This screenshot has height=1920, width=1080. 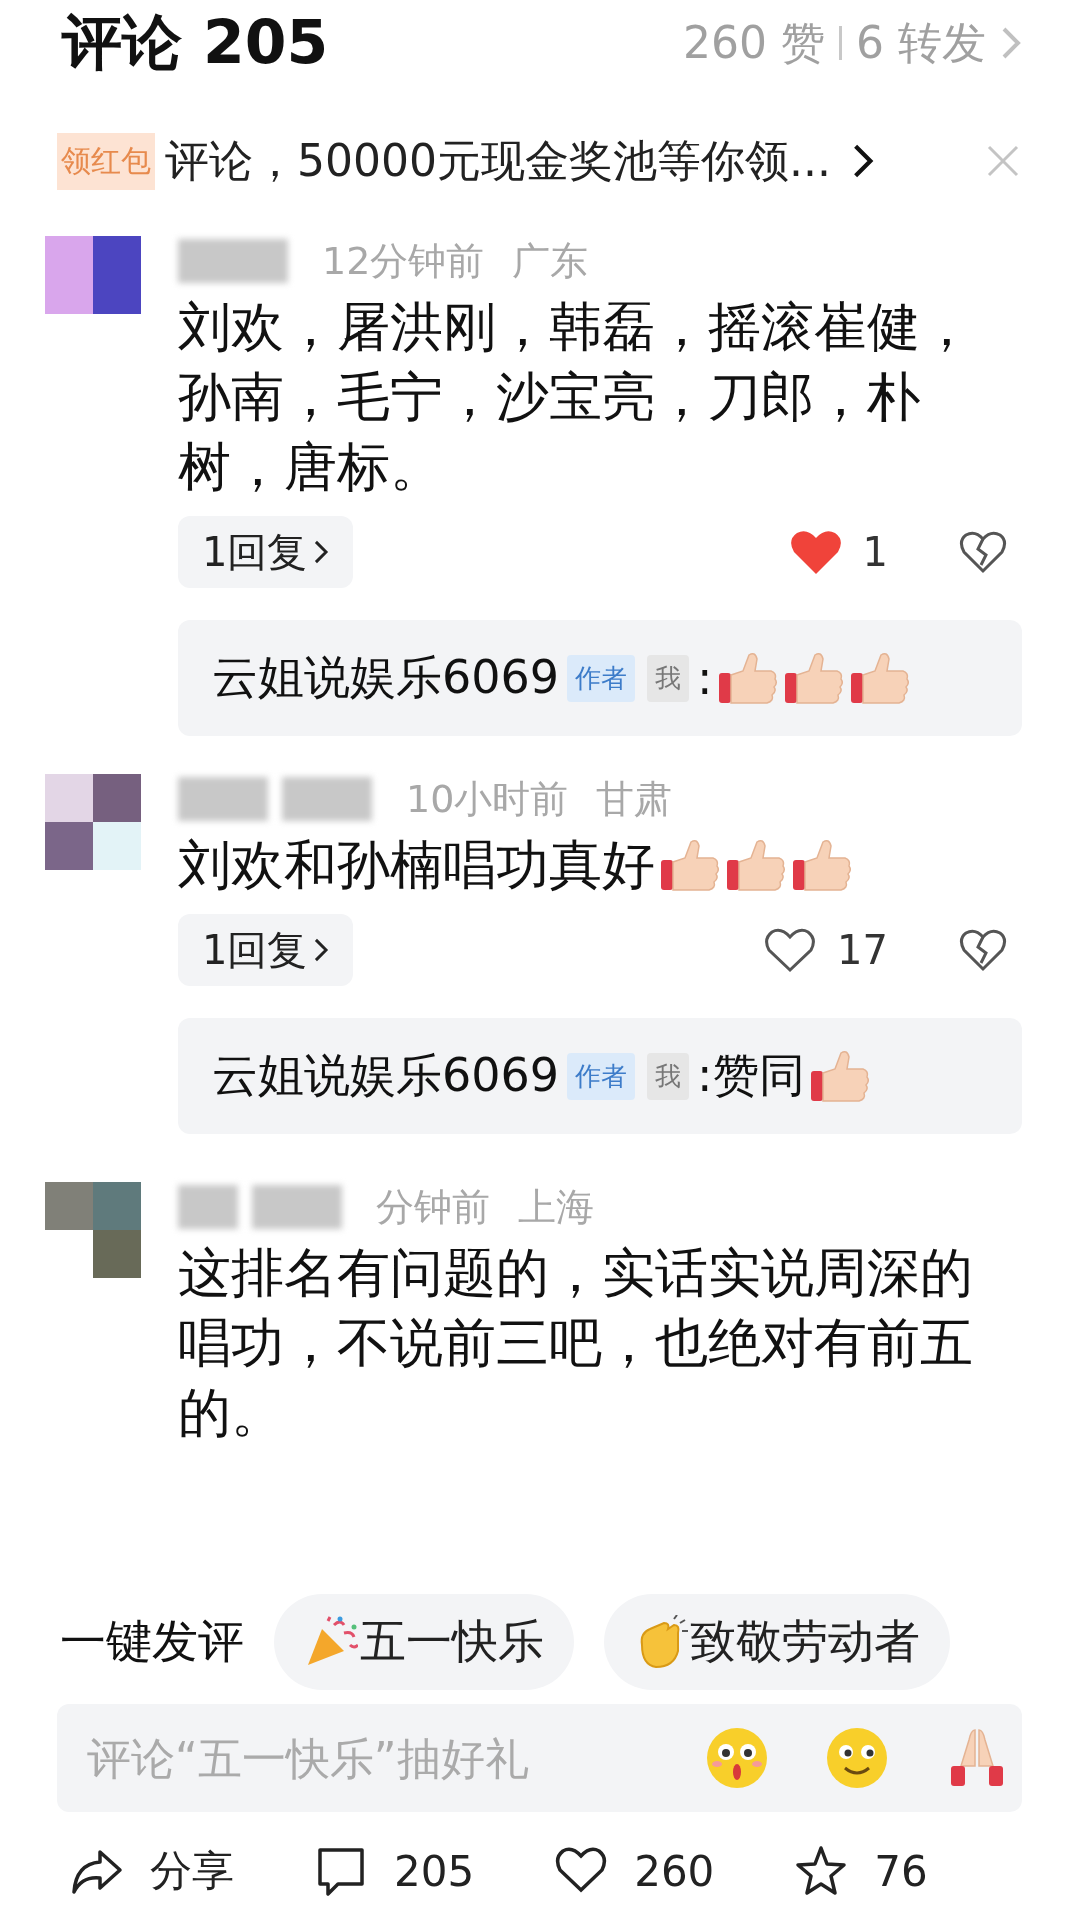 What do you see at coordinates (777, 1642) in the screenshot?
I see `quick-comment-chip: 致敬劳动者` at bounding box center [777, 1642].